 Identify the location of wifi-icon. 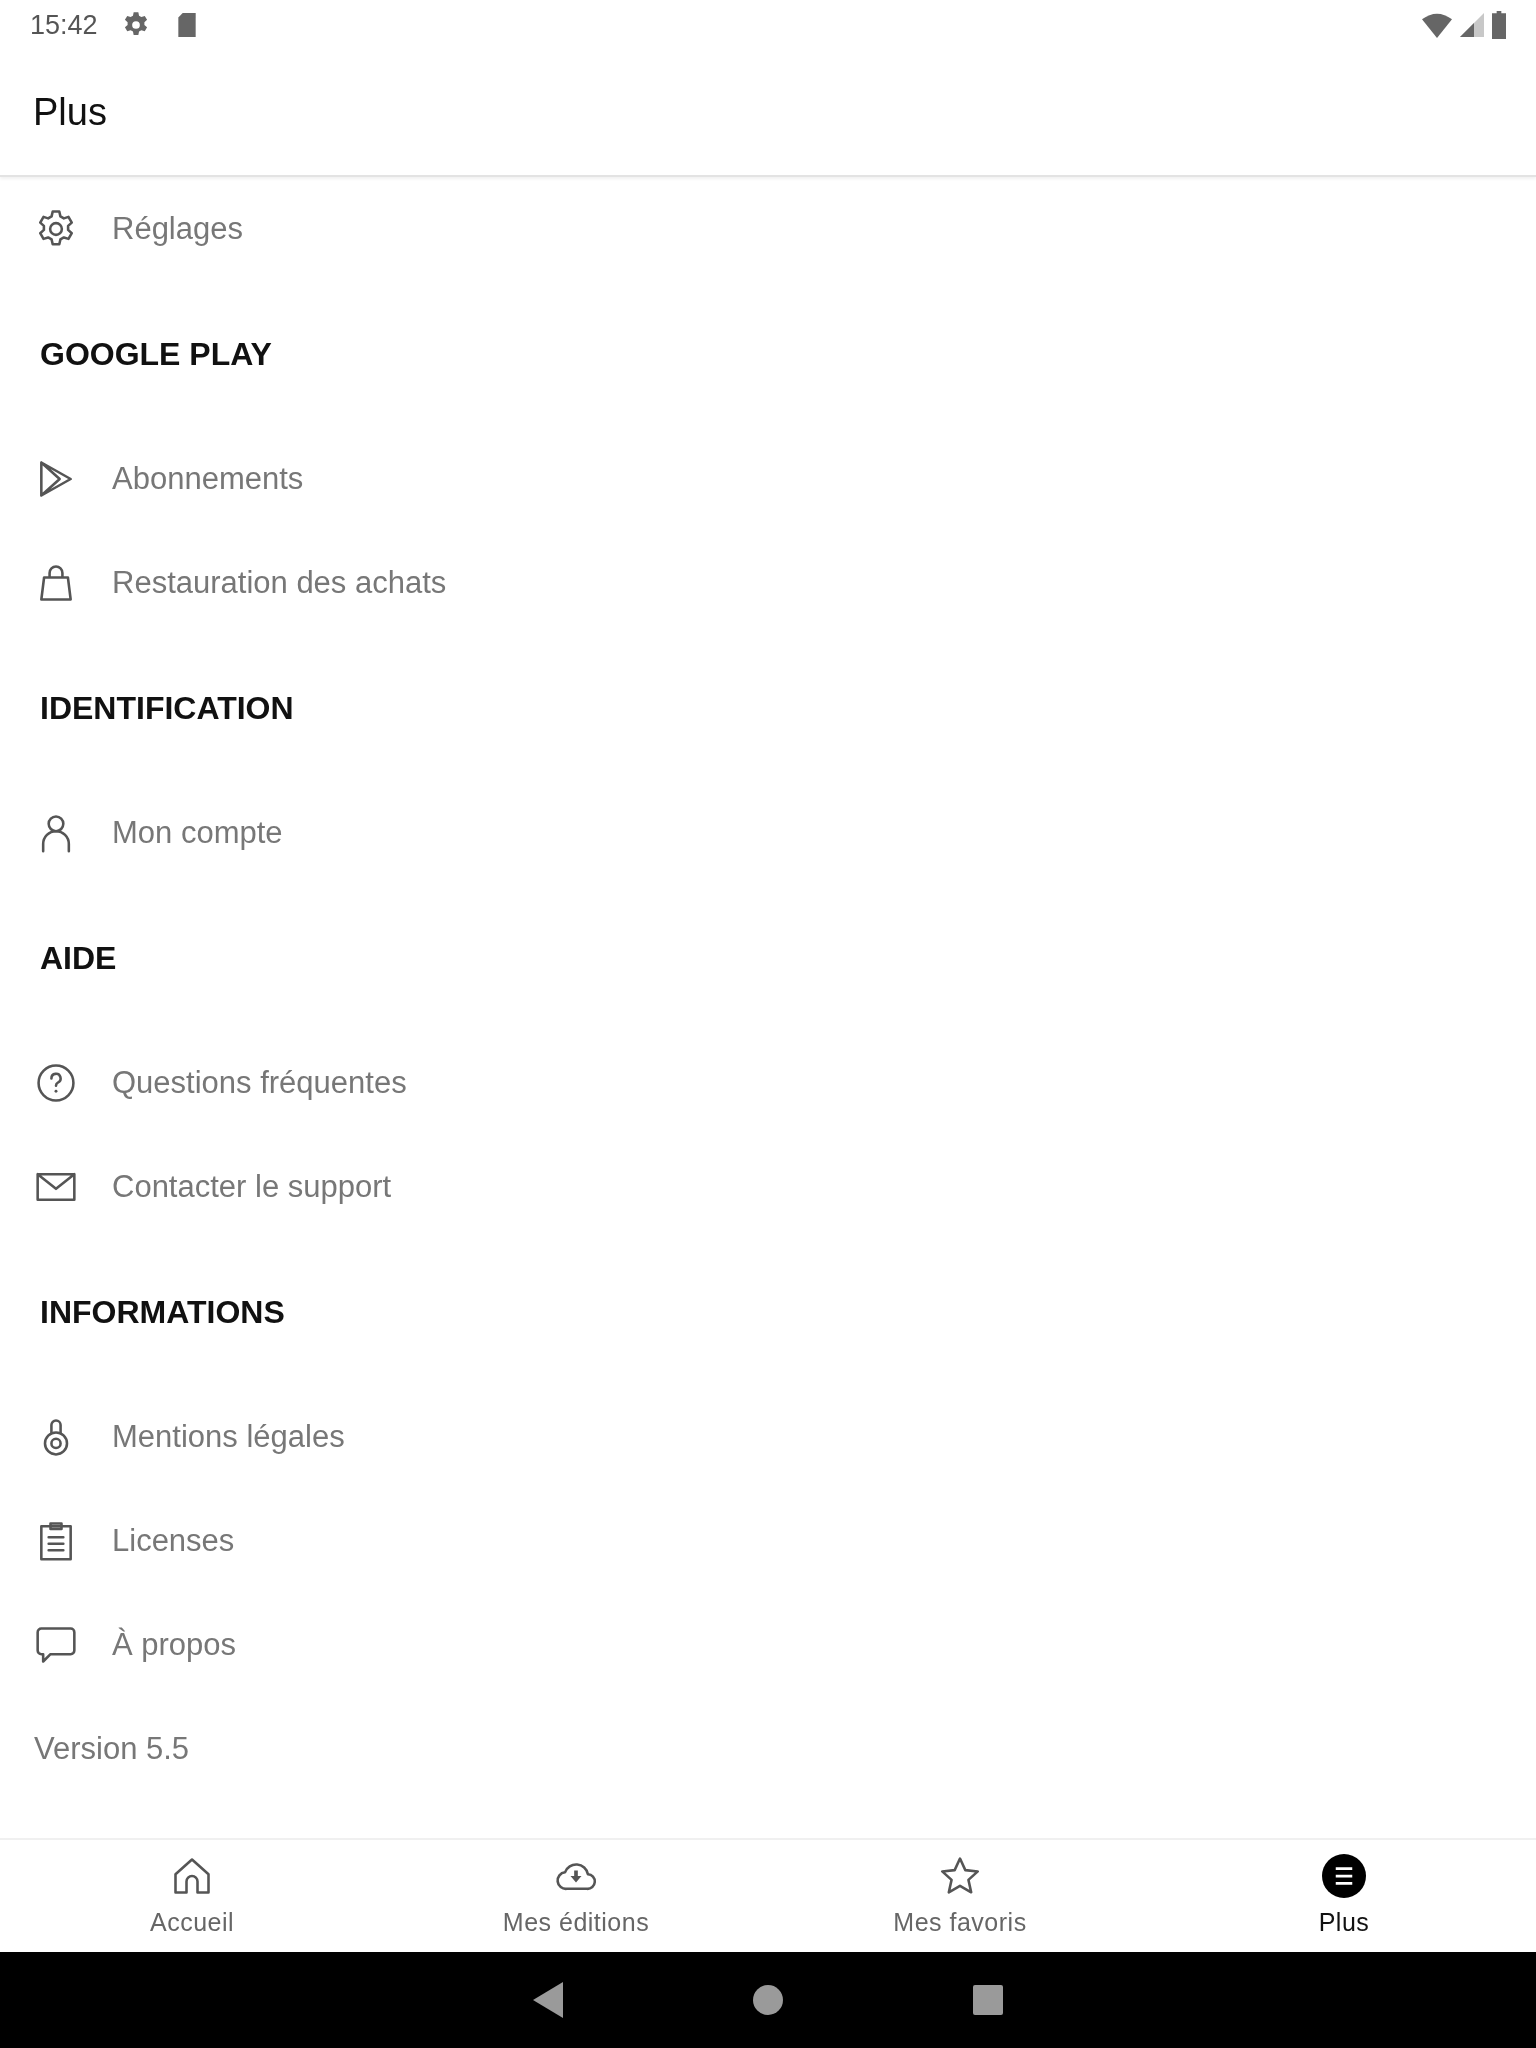
(1437, 25).